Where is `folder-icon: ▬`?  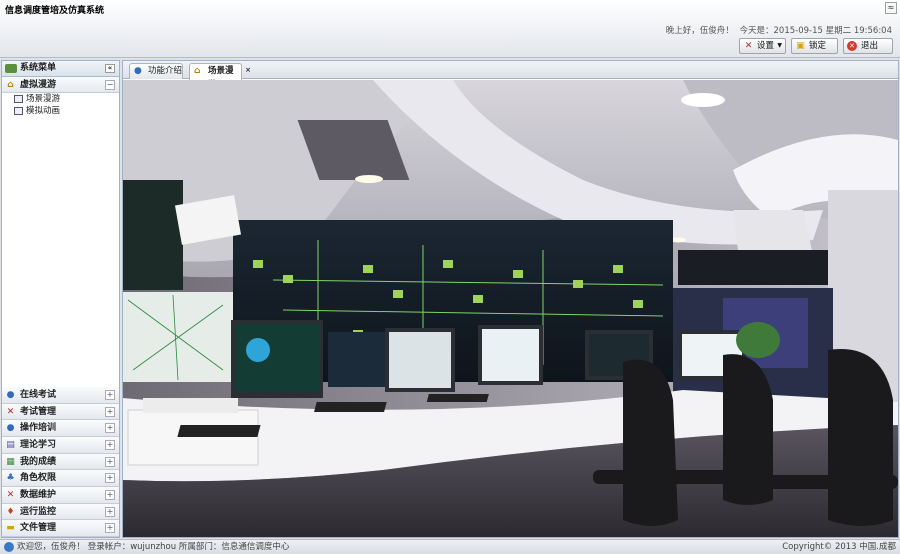
folder-icon: ▬ is located at coordinates (10, 528).